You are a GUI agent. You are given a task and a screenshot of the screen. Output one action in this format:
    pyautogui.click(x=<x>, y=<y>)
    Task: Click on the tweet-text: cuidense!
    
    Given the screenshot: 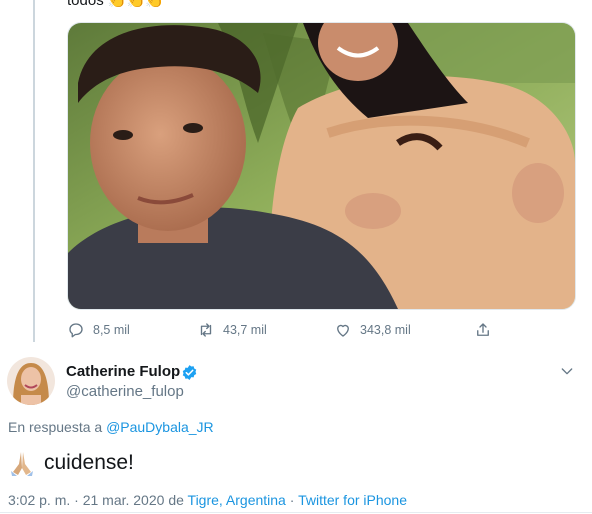 What is the action you would take?
    pyautogui.click(x=71, y=463)
    